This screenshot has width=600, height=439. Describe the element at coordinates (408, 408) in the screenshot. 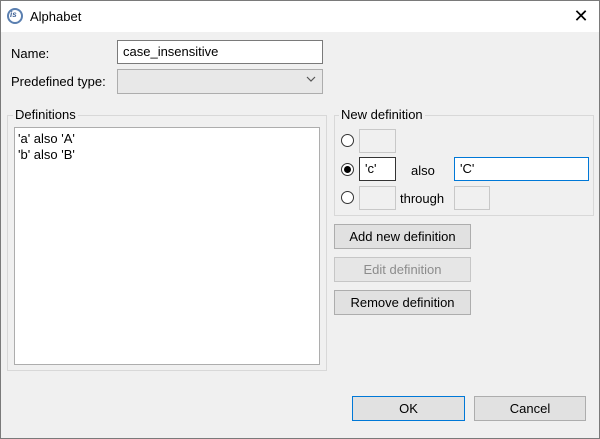

I see `ok-button: OK` at that location.